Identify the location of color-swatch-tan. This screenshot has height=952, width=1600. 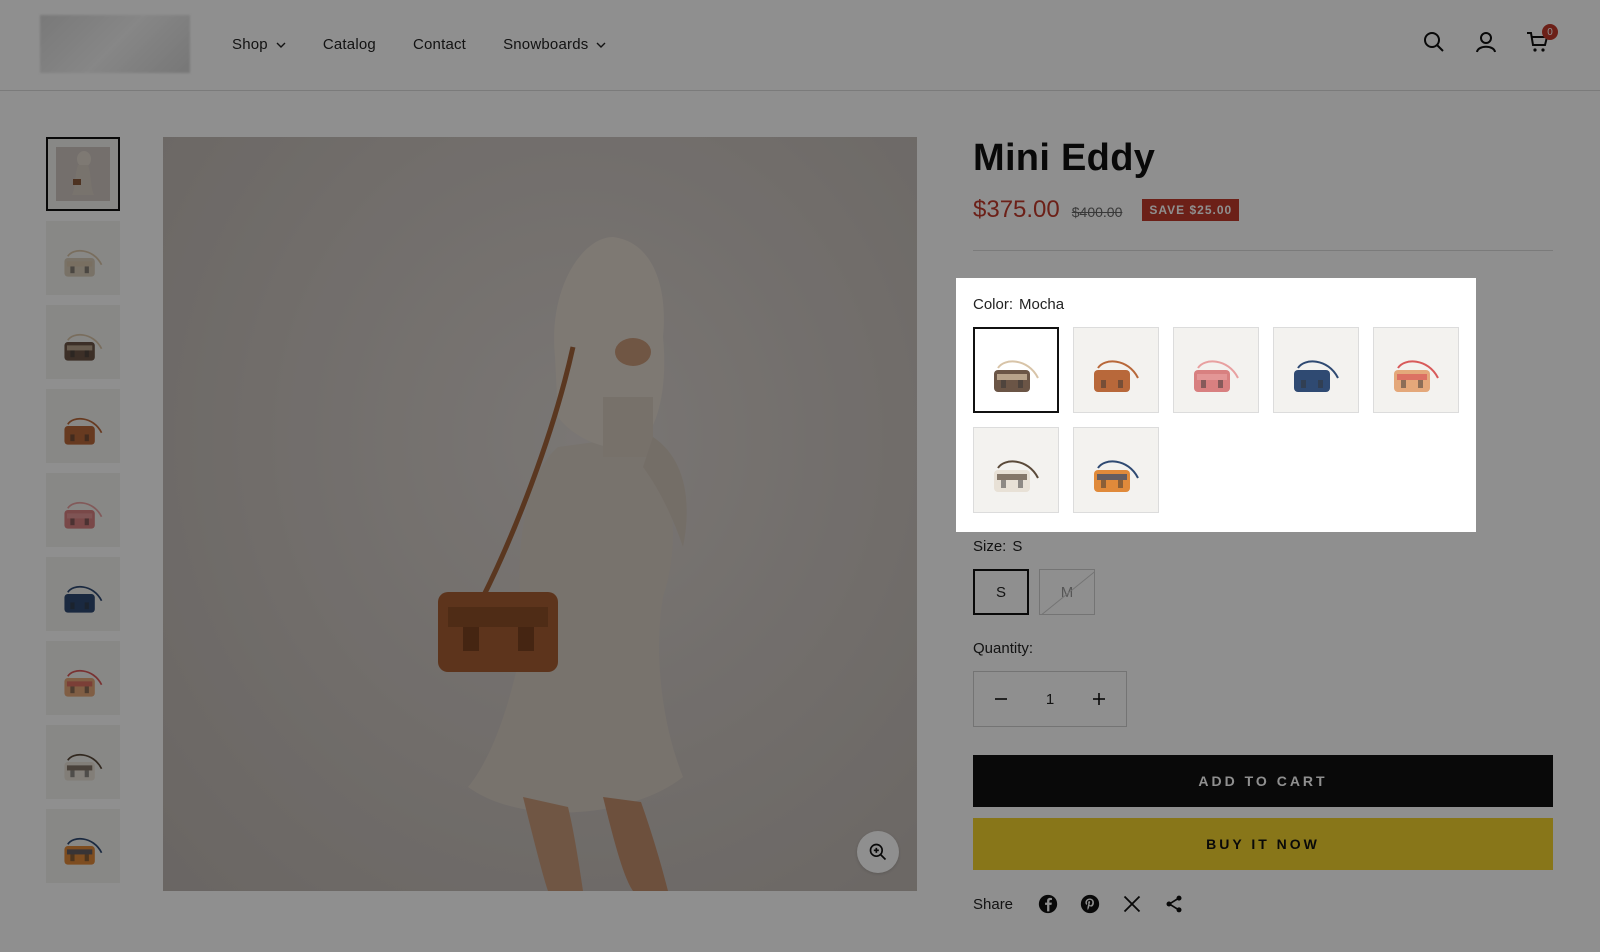
(1116, 370).